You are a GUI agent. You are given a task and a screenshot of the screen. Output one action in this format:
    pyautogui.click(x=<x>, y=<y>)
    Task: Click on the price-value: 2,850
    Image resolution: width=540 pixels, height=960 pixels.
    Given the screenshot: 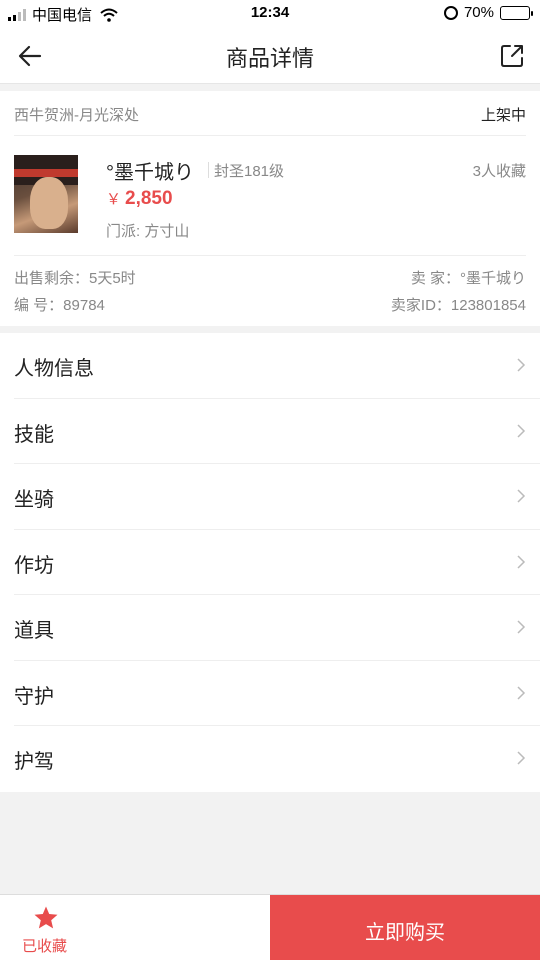 What is the action you would take?
    pyautogui.click(x=149, y=198)
    